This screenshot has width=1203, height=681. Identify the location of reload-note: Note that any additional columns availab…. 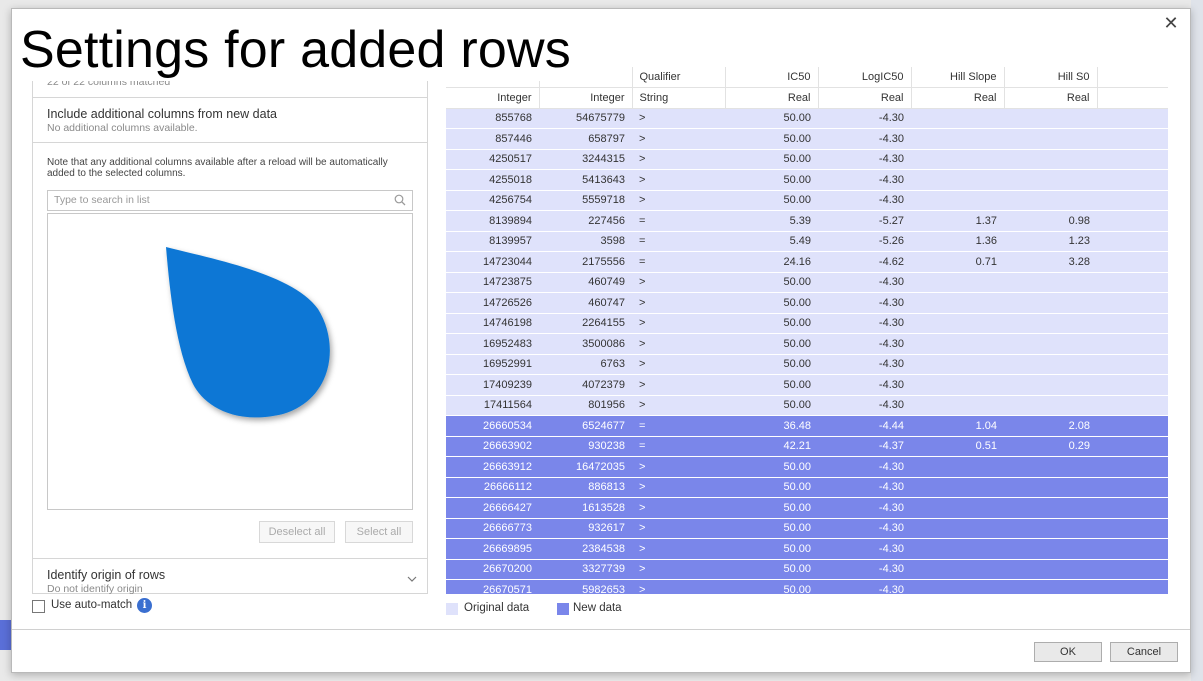
(217, 168).